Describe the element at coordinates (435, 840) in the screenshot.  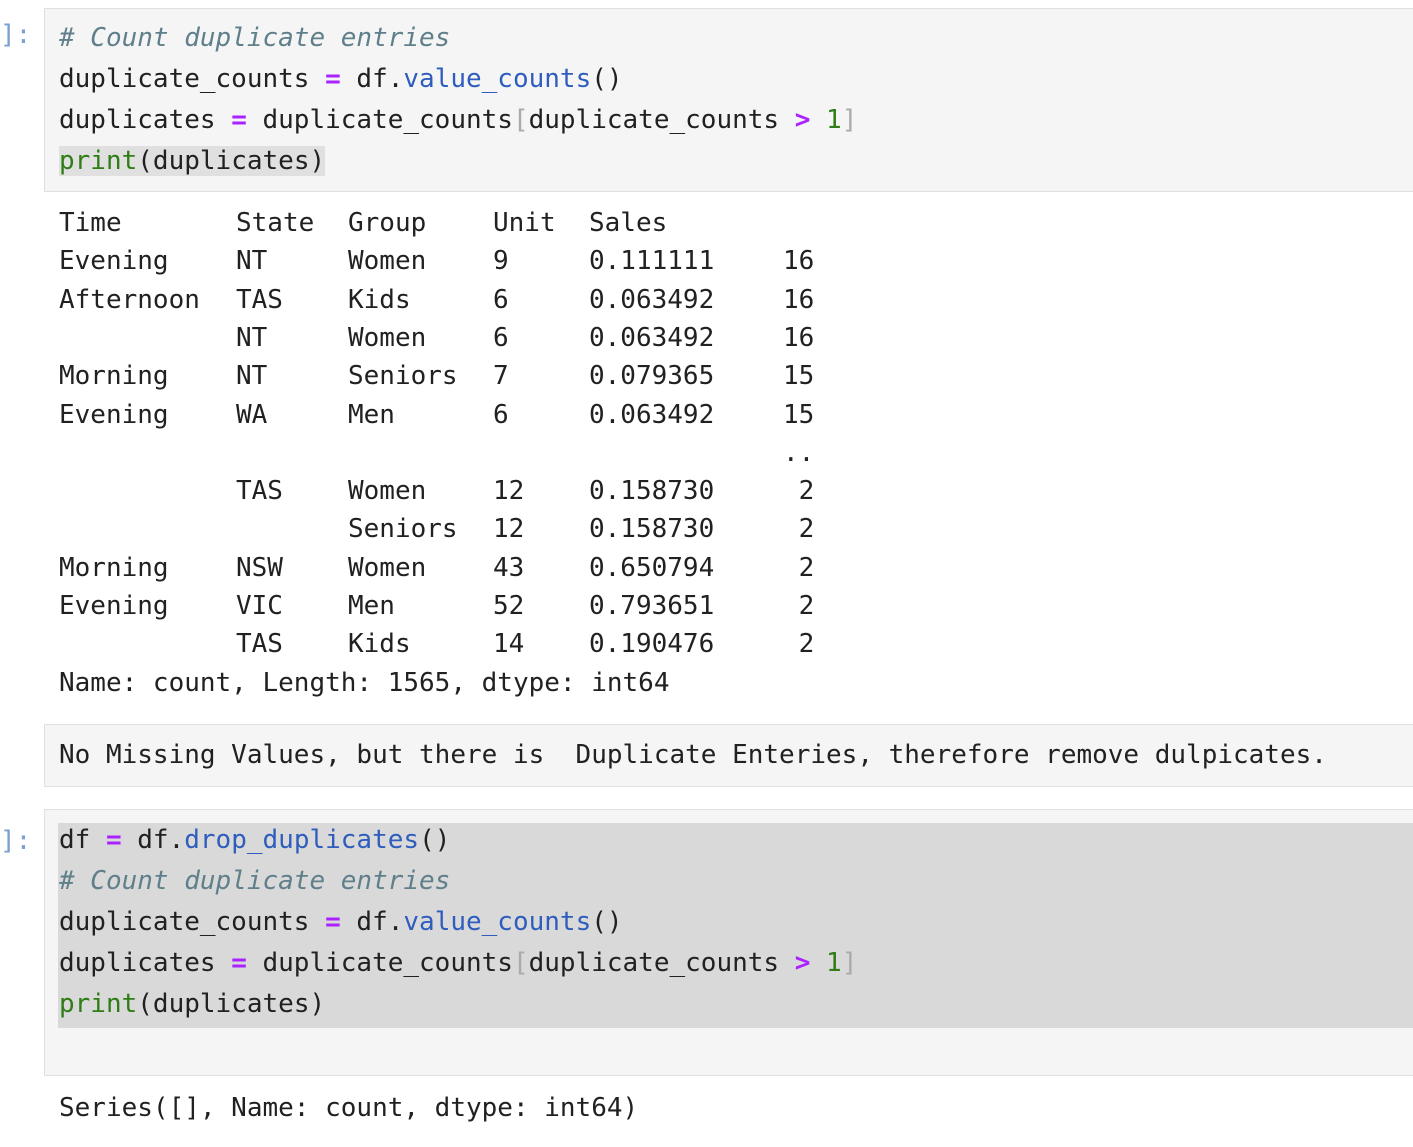
I see `code-token: ()` at that location.